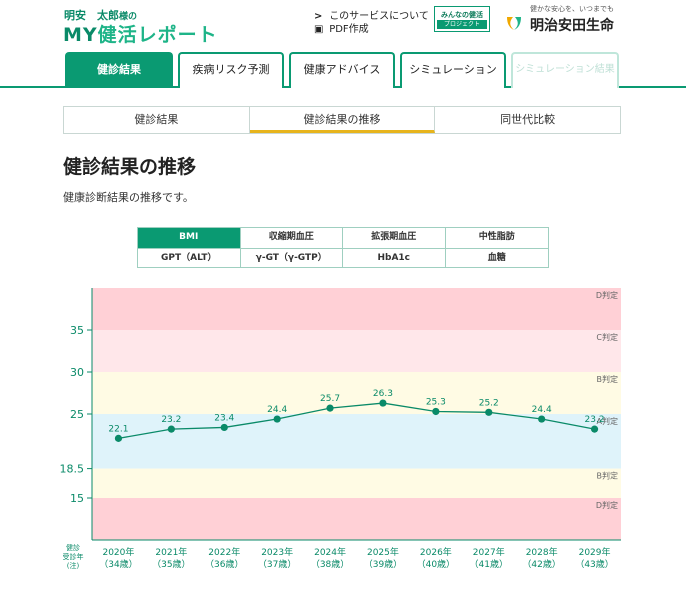 The height and width of the screenshot is (600, 686). What do you see at coordinates (73, 565) in the screenshot?
I see `x-axis-caption: (注)` at bounding box center [73, 565].